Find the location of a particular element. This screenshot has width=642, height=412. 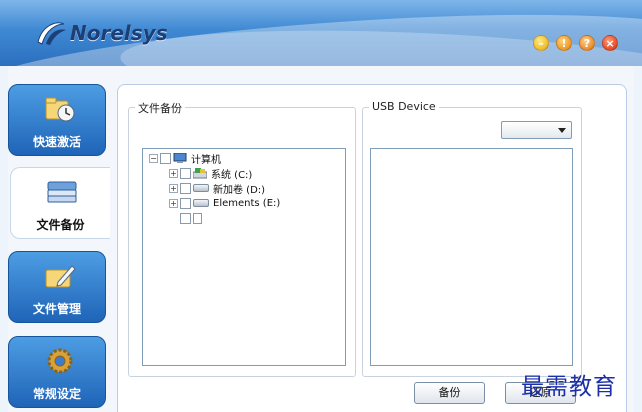

file-manage-icon is located at coordinates (60, 276).